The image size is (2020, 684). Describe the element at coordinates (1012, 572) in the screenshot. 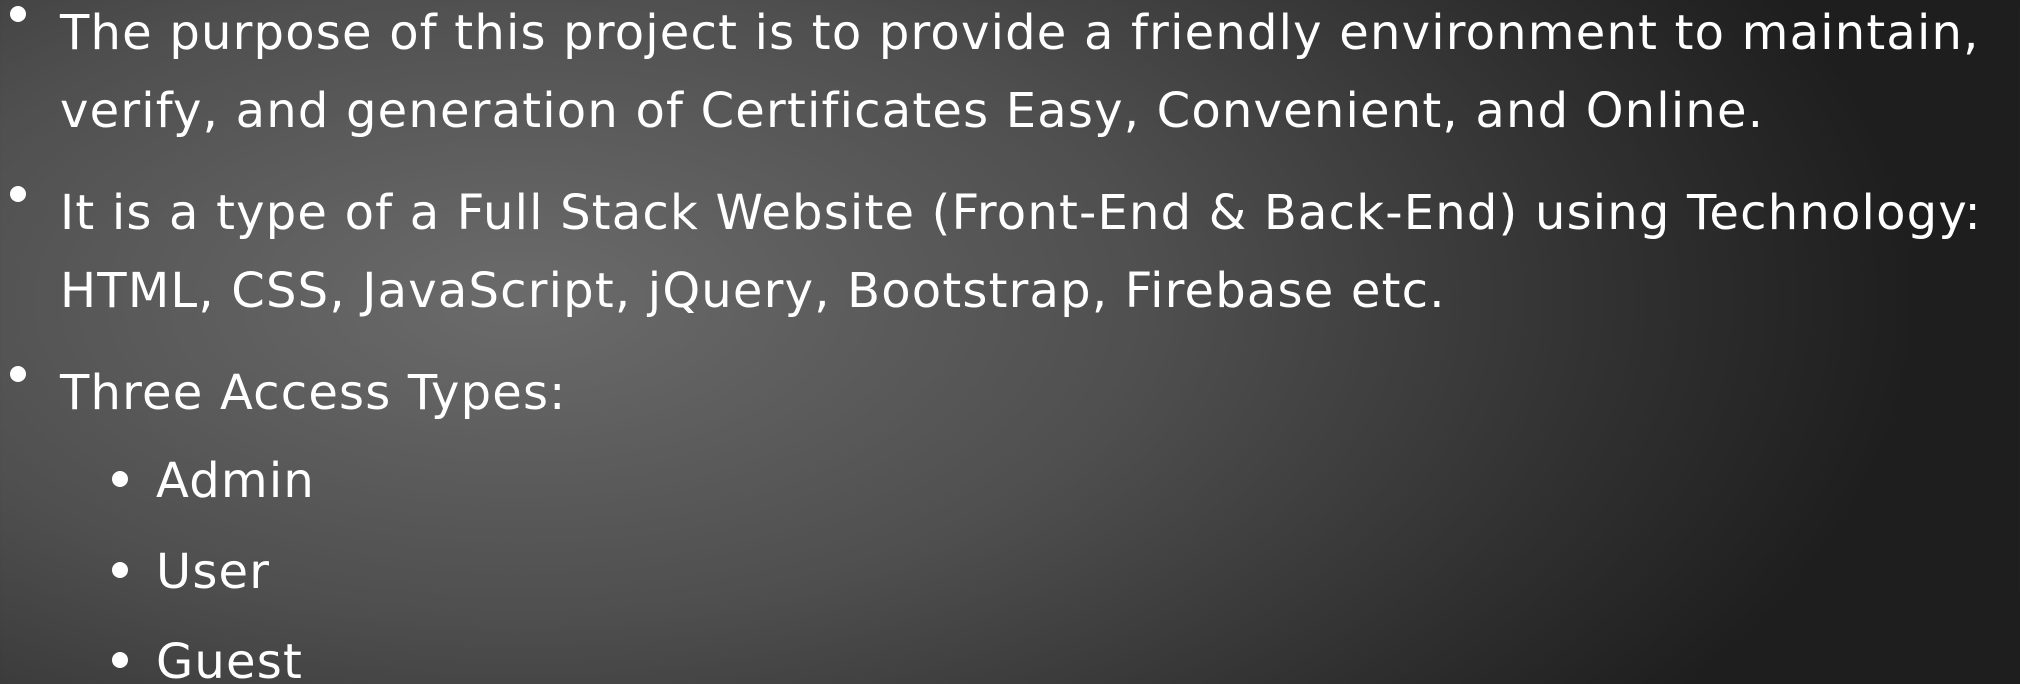

I see `sub-bullet-user: User` at that location.